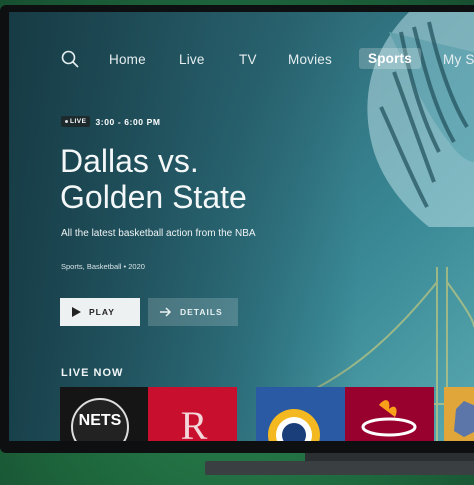 The image size is (474, 485). I want to click on play-icon, so click(76, 312).